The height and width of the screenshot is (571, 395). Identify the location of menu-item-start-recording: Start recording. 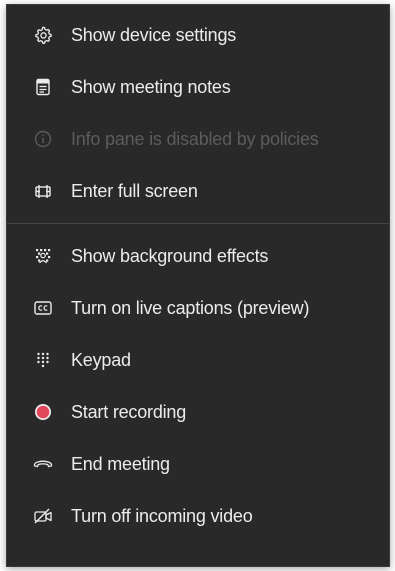
(198, 412).